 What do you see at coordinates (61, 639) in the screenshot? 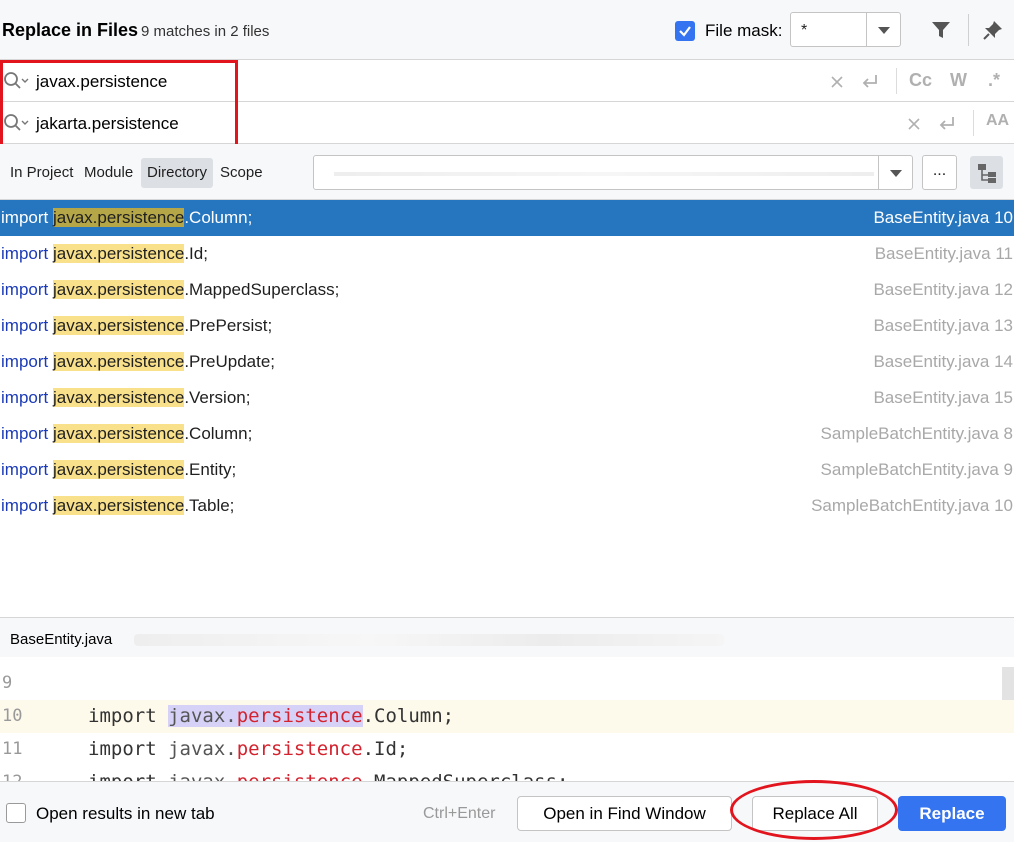
I see `preview-file-name: BaseEntity.java` at bounding box center [61, 639].